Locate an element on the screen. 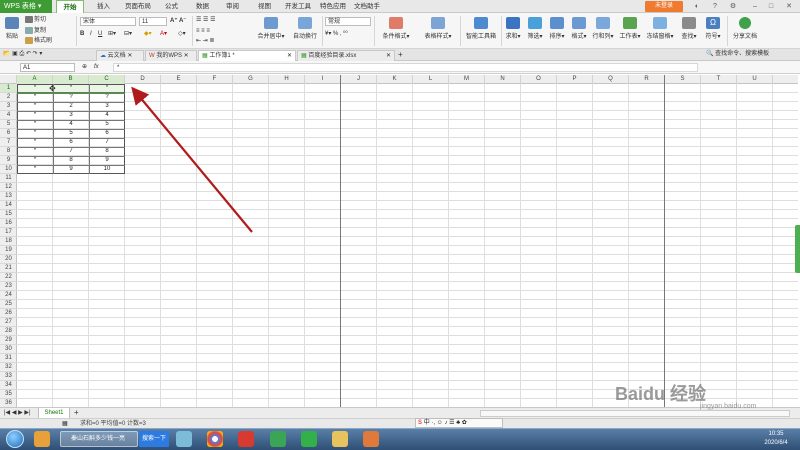 Image resolution: width=800 pixels, height=450 pixels. cell-a7: * is located at coordinates (35, 142).